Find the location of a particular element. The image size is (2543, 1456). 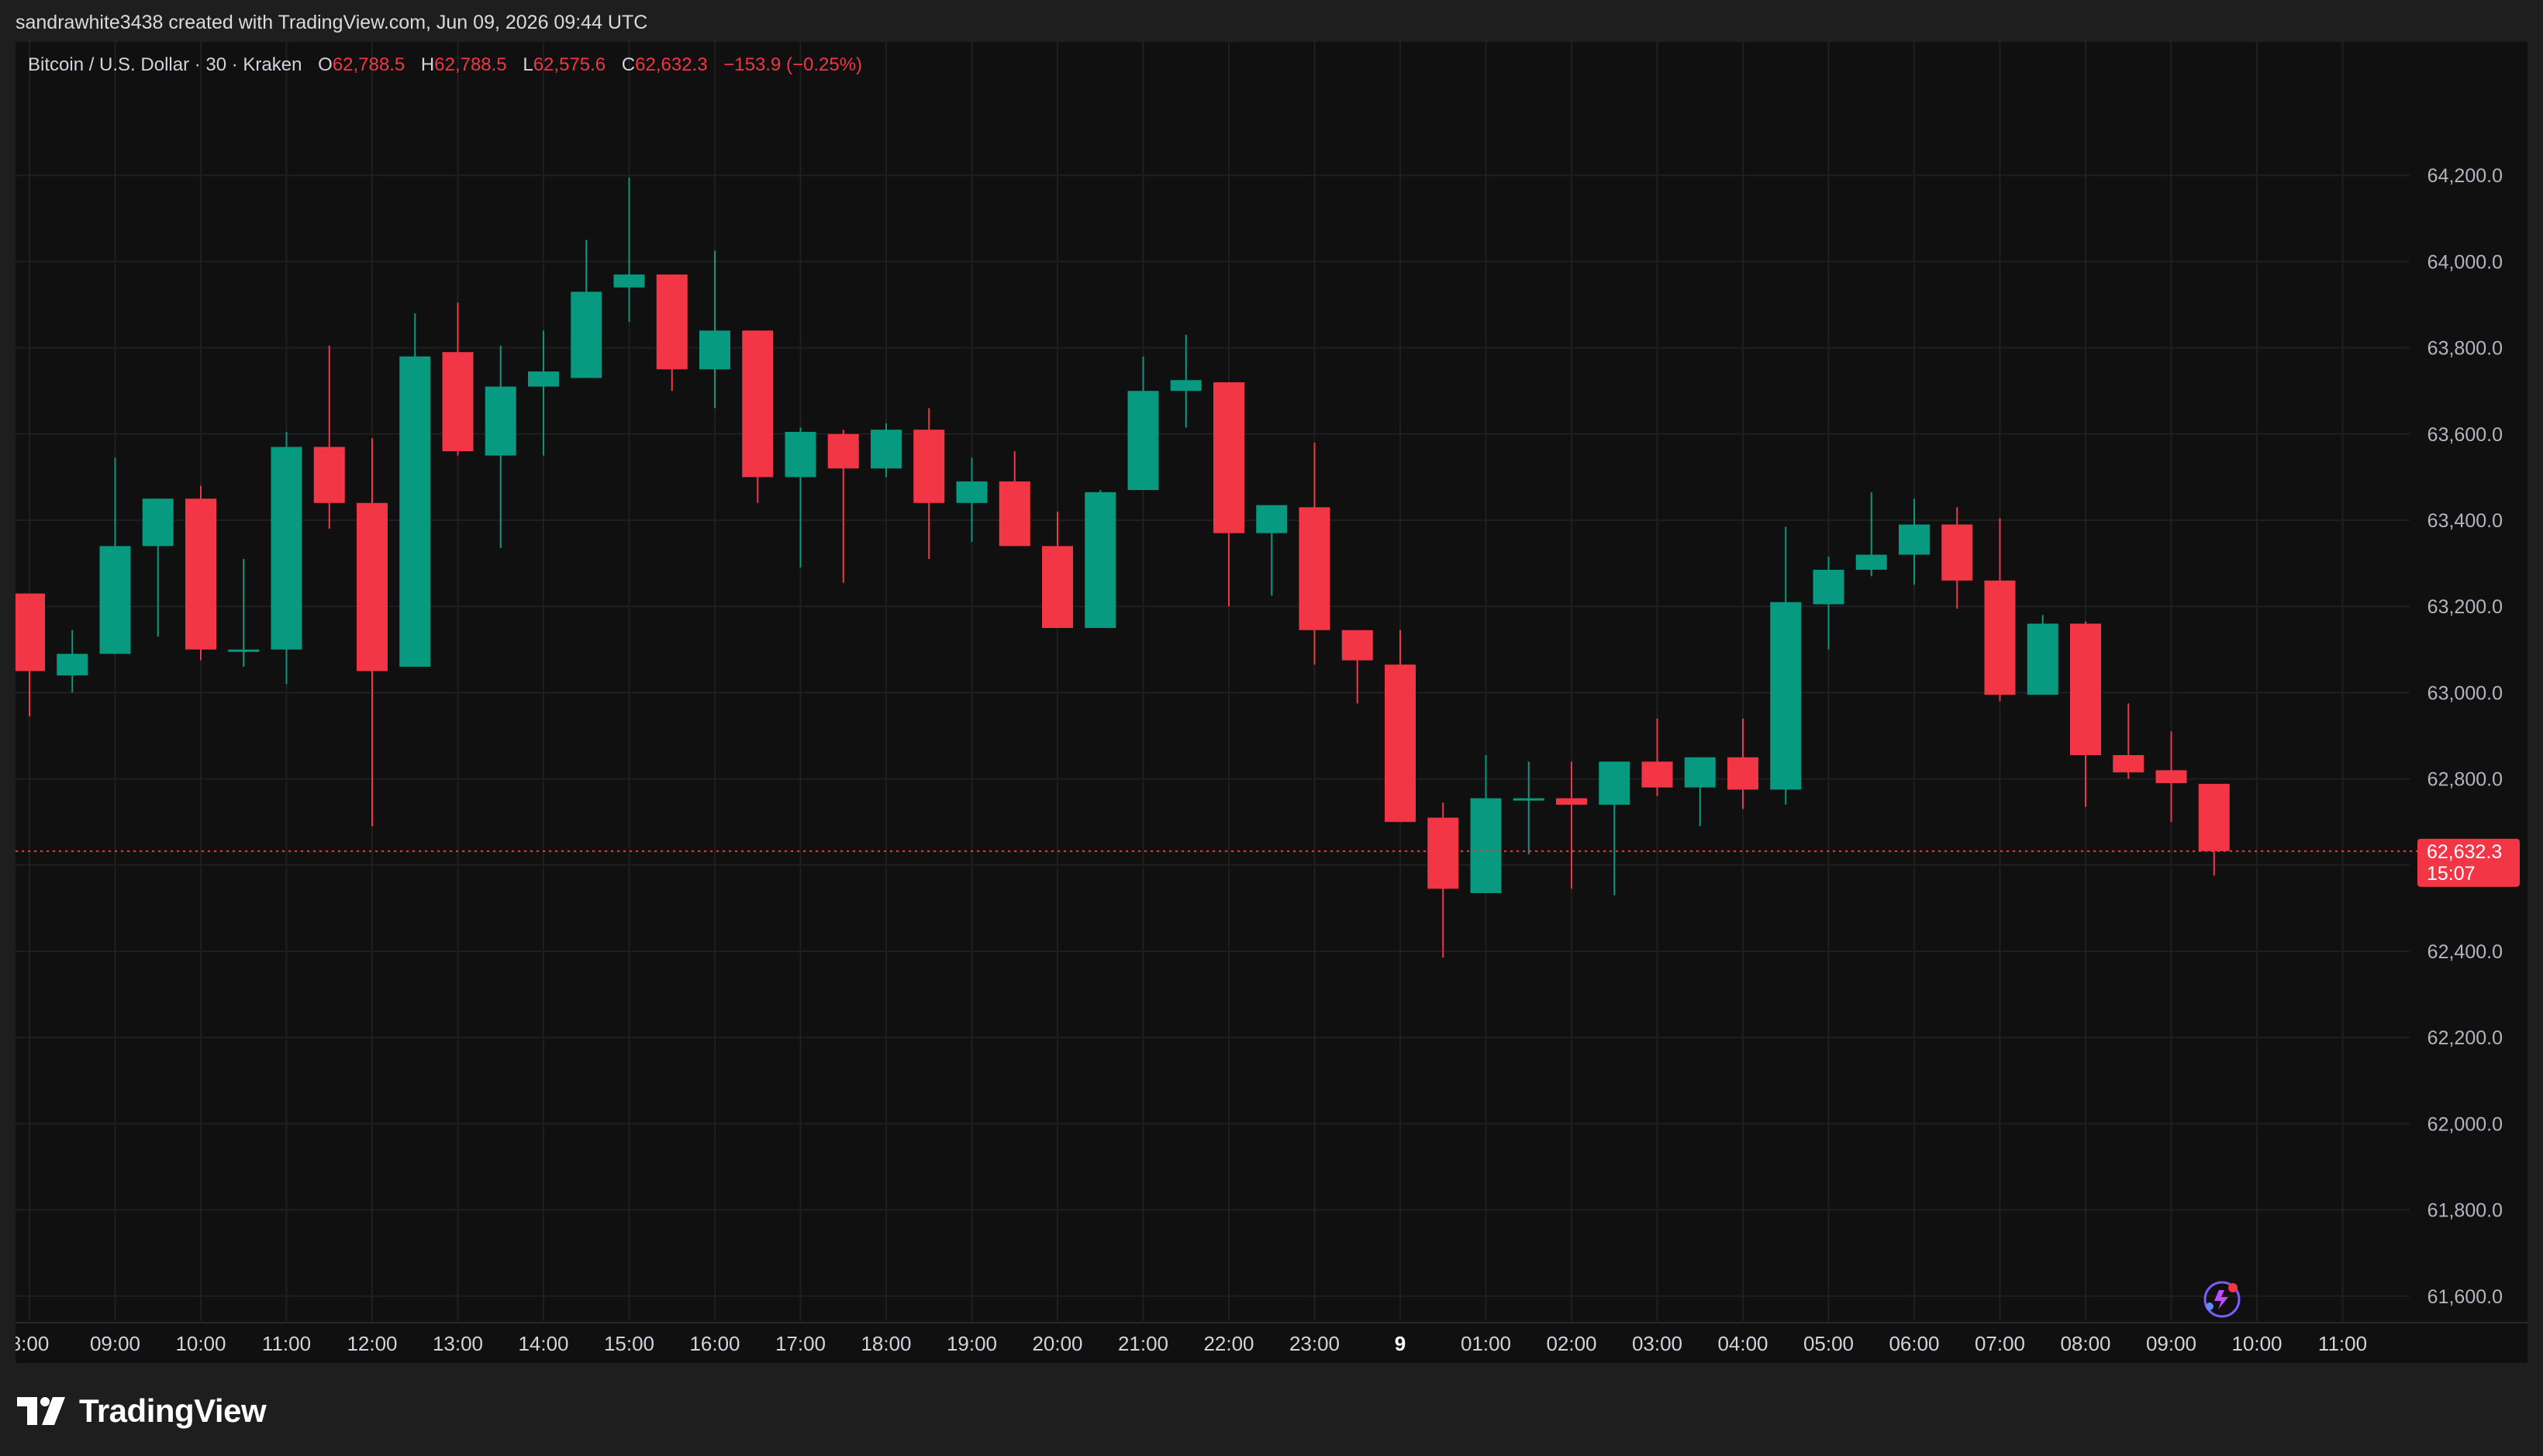

time-tick-label: 01:00 is located at coordinates (1486, 1344).